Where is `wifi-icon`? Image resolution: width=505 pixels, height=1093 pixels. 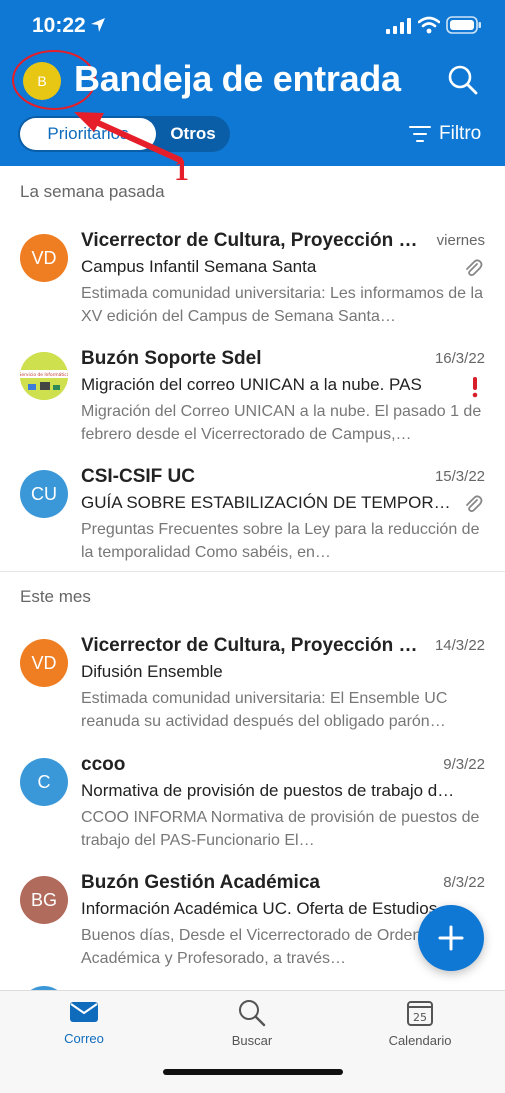 wifi-icon is located at coordinates (429, 25).